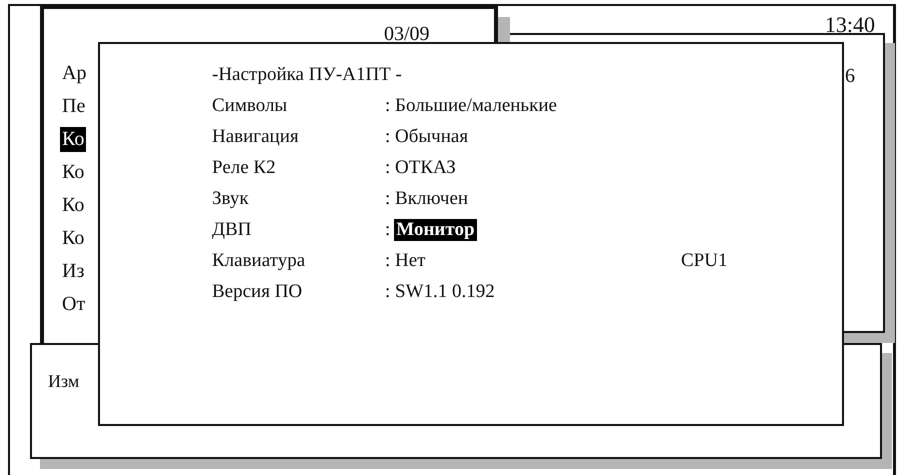  What do you see at coordinates (850, 76) in the screenshot?
I see `window-text: 6` at bounding box center [850, 76].